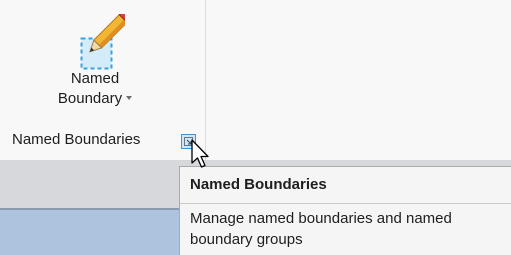  Describe the element at coordinates (105, 40) in the screenshot. I see `pencil-boundary-icon` at that location.